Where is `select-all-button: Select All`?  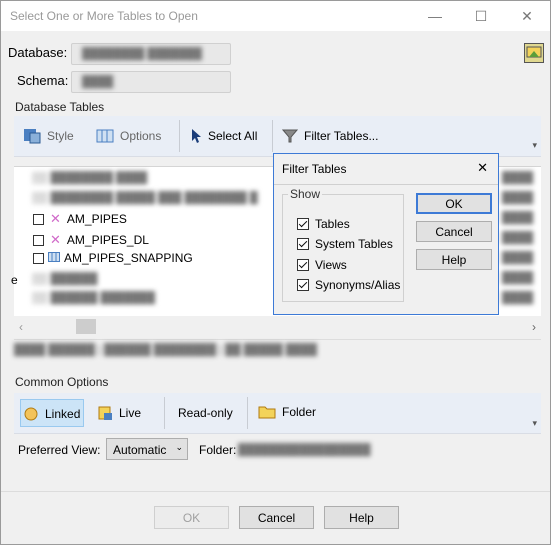 select-all-button: Select All is located at coordinates (223, 136).